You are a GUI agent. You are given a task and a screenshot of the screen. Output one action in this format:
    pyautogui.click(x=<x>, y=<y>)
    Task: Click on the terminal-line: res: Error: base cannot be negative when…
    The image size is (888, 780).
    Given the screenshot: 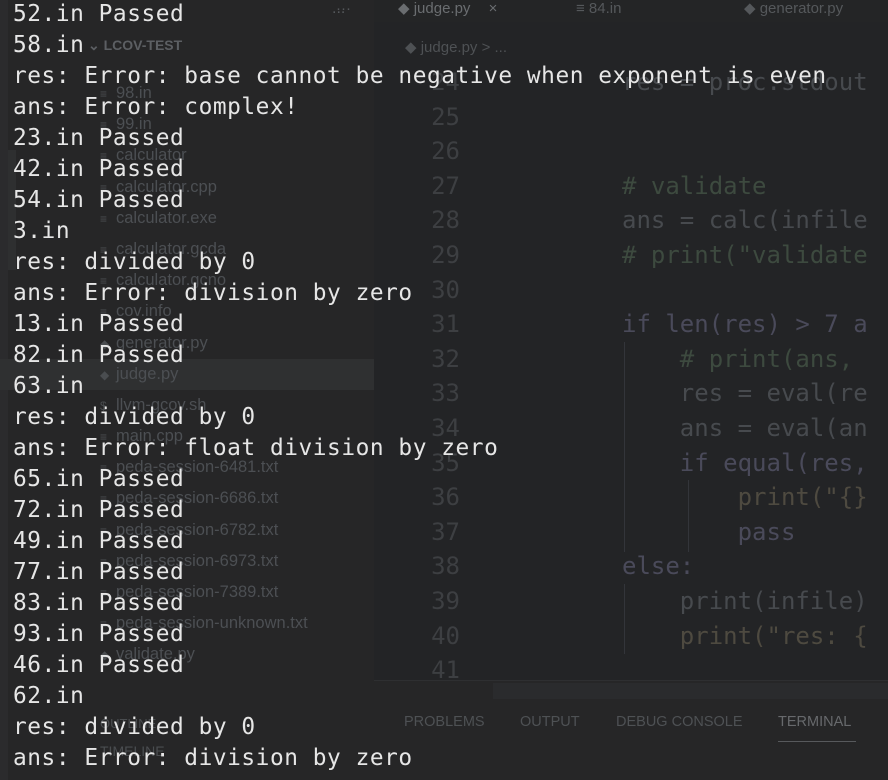 What is the action you would take?
    pyautogui.click(x=420, y=76)
    